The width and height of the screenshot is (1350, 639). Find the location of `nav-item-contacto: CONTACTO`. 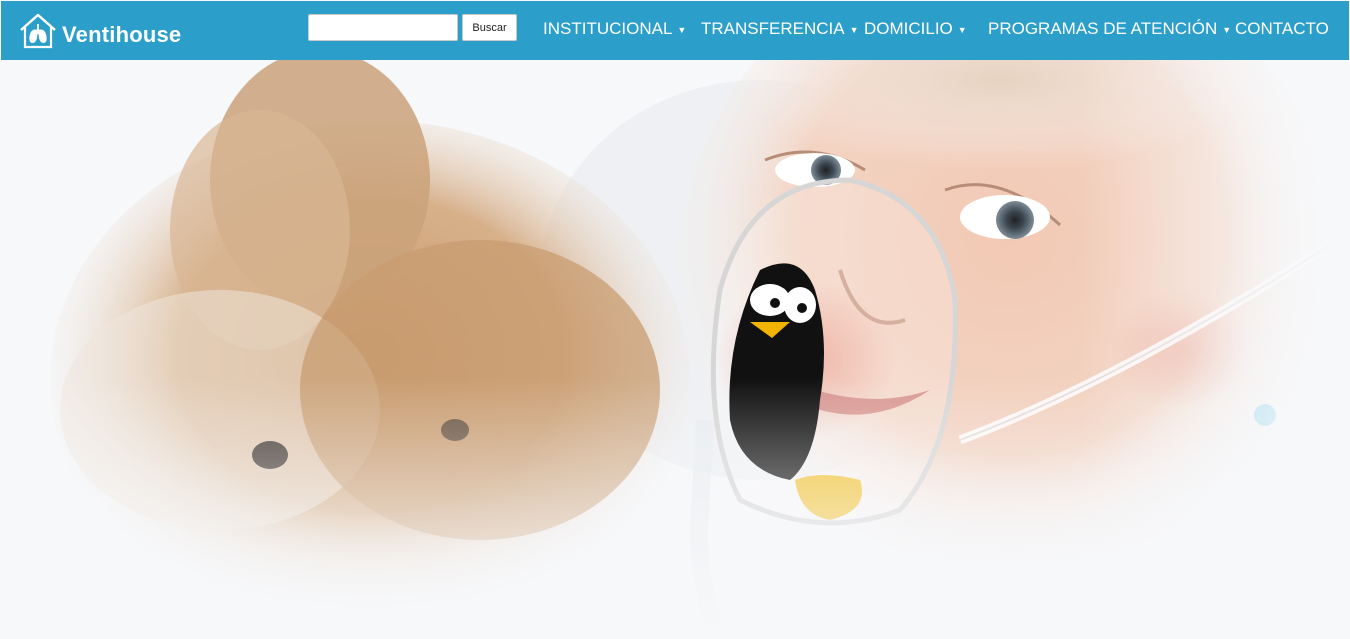

nav-item-contacto: CONTACTO is located at coordinates (1282, 29).